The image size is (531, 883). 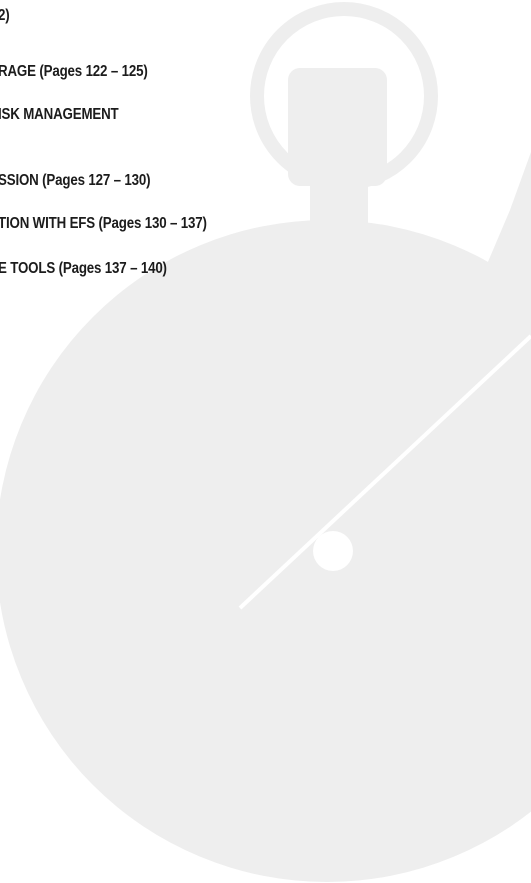 What do you see at coordinates (103, 223) in the screenshot?
I see `toc-line: TION WITH EFS (Pages 130 – 137)` at bounding box center [103, 223].